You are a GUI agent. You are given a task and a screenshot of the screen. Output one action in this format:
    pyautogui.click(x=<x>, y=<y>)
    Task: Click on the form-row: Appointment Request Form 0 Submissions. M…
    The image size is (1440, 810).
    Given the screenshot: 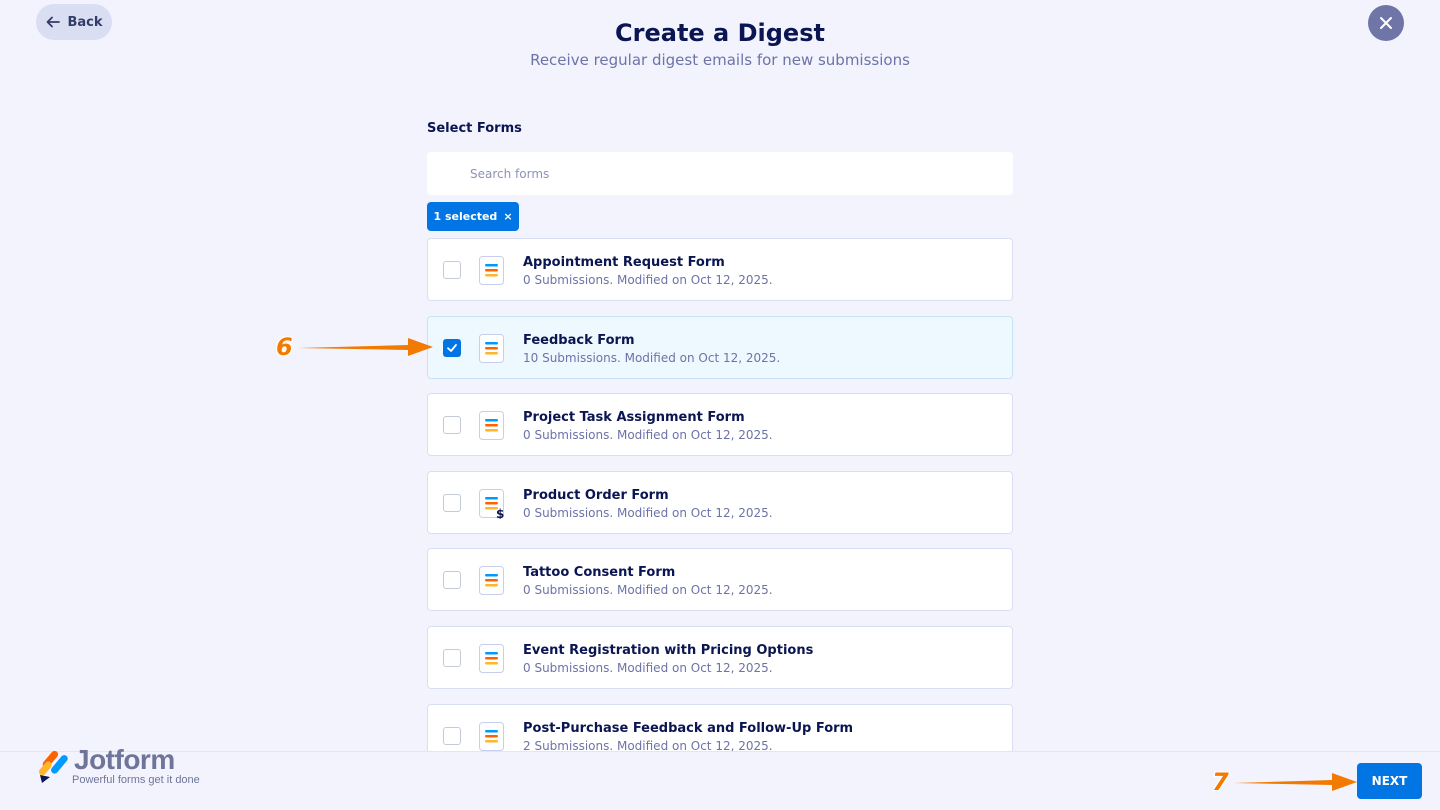 What is the action you would take?
    pyautogui.click(x=720, y=269)
    